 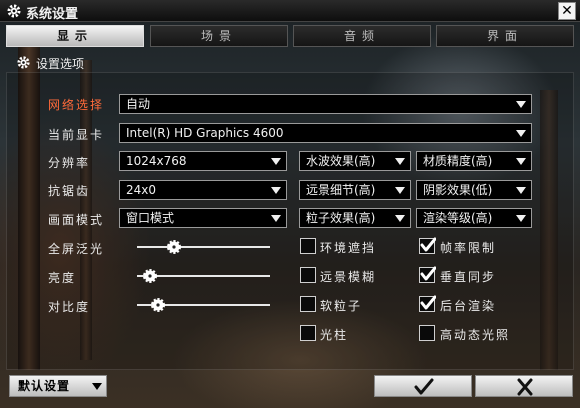 I want to click on checkbox-background-render, so click(x=427, y=303).